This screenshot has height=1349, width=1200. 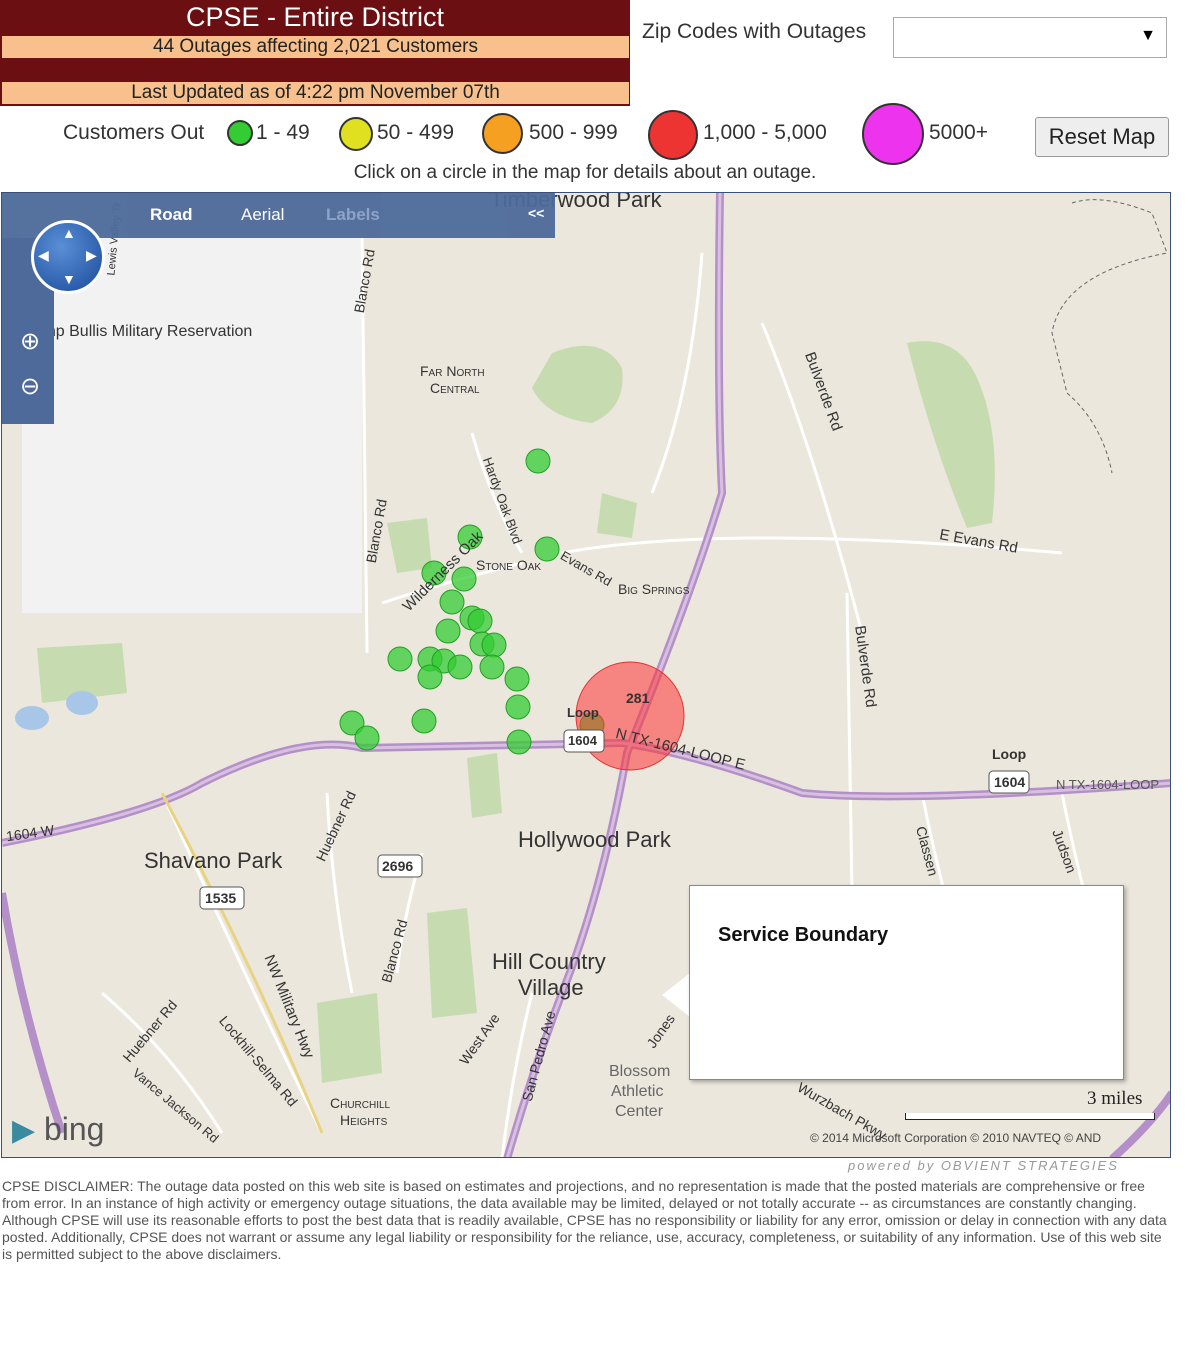 What do you see at coordinates (1030, 1116) in the screenshot?
I see `scale-bar` at bounding box center [1030, 1116].